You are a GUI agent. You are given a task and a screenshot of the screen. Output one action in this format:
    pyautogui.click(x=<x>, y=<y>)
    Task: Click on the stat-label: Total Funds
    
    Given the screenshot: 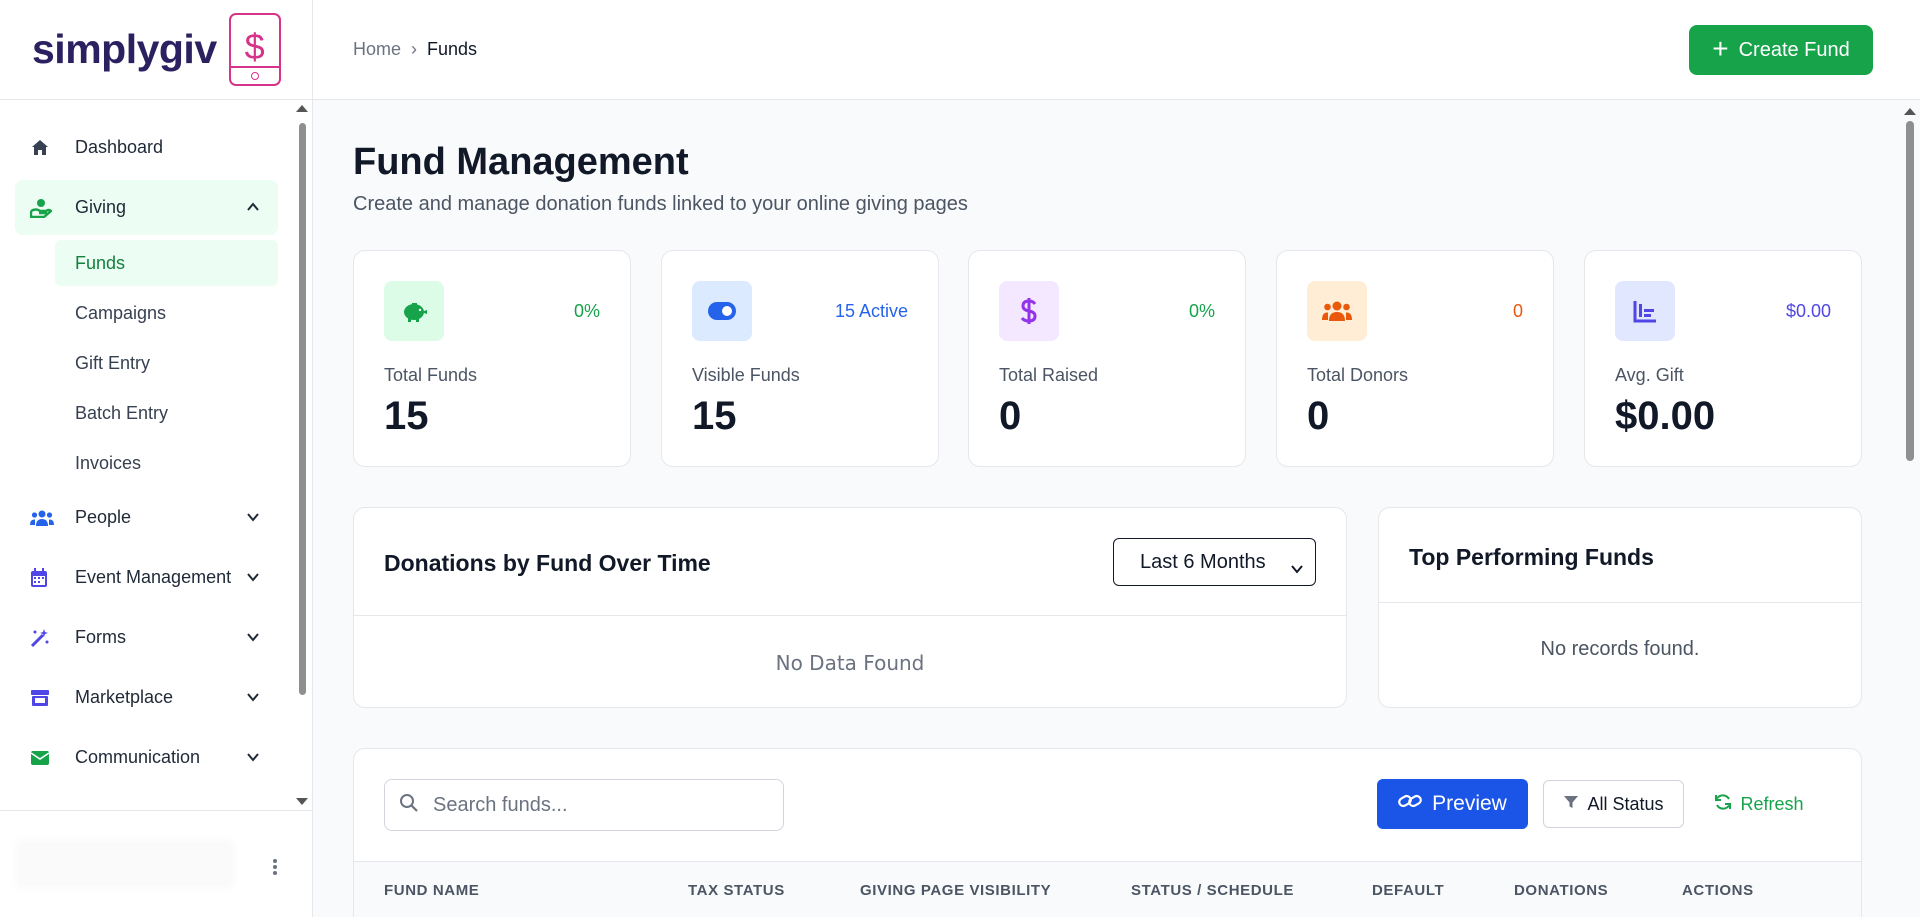 What is the action you would take?
    pyautogui.click(x=431, y=375)
    